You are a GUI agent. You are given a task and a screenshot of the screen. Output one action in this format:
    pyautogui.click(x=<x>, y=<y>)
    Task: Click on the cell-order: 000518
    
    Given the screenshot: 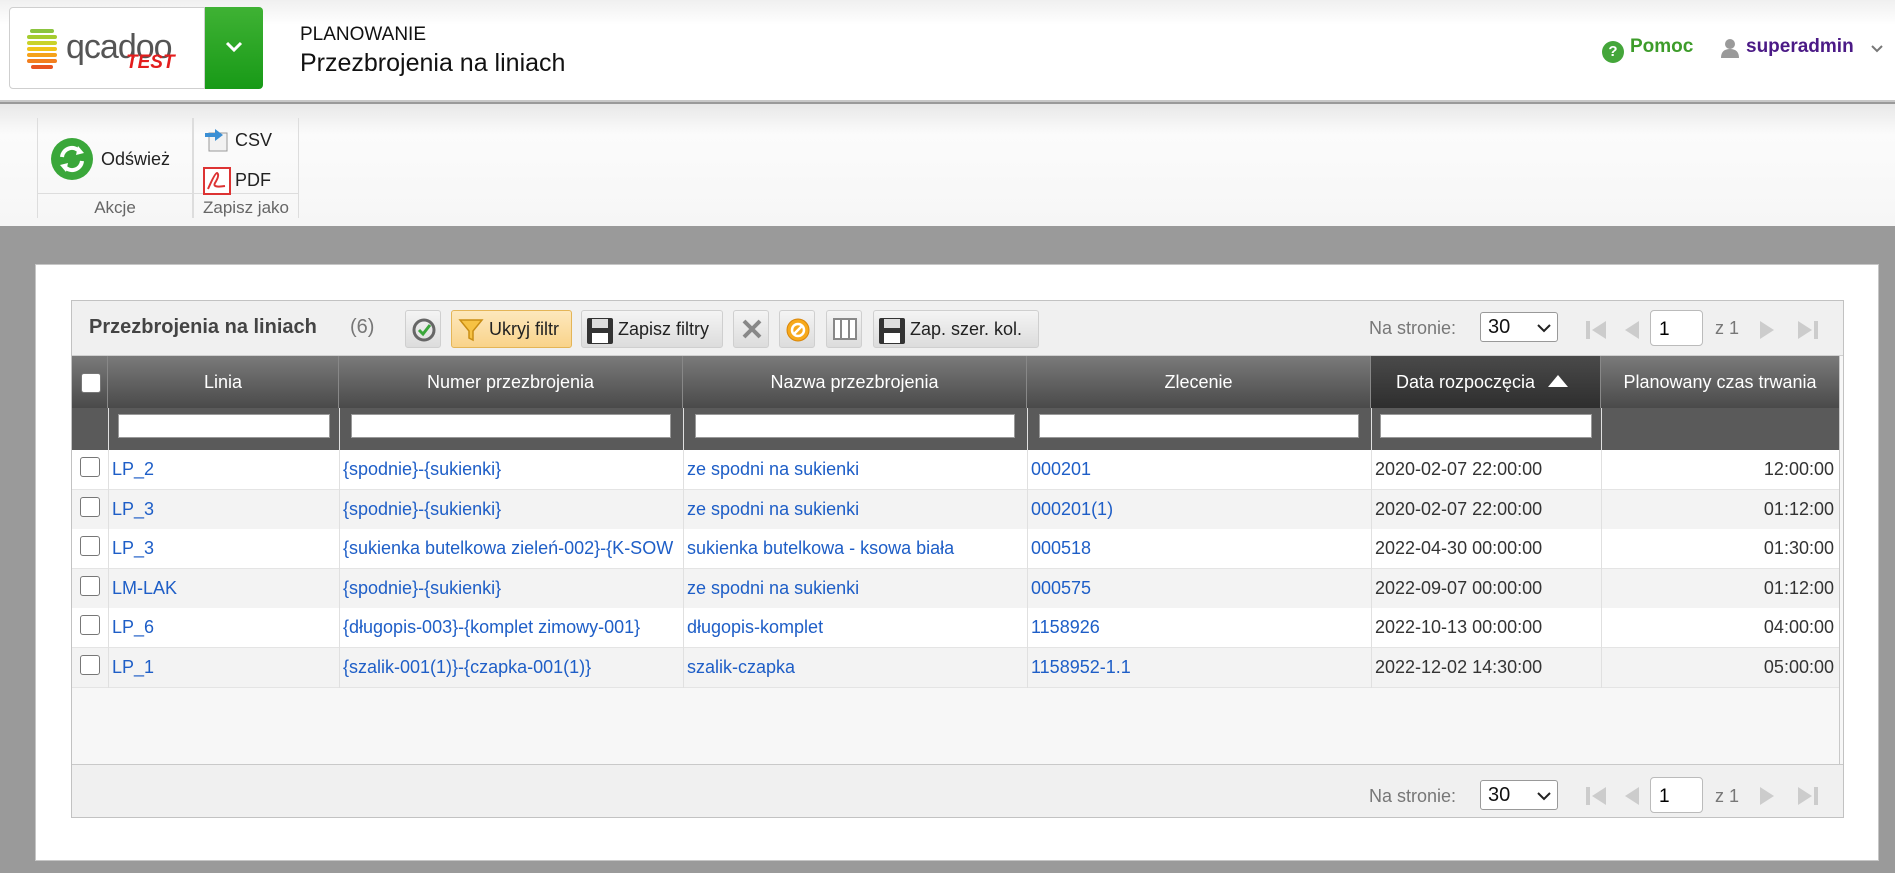 What is the action you would take?
    pyautogui.click(x=1199, y=548)
    